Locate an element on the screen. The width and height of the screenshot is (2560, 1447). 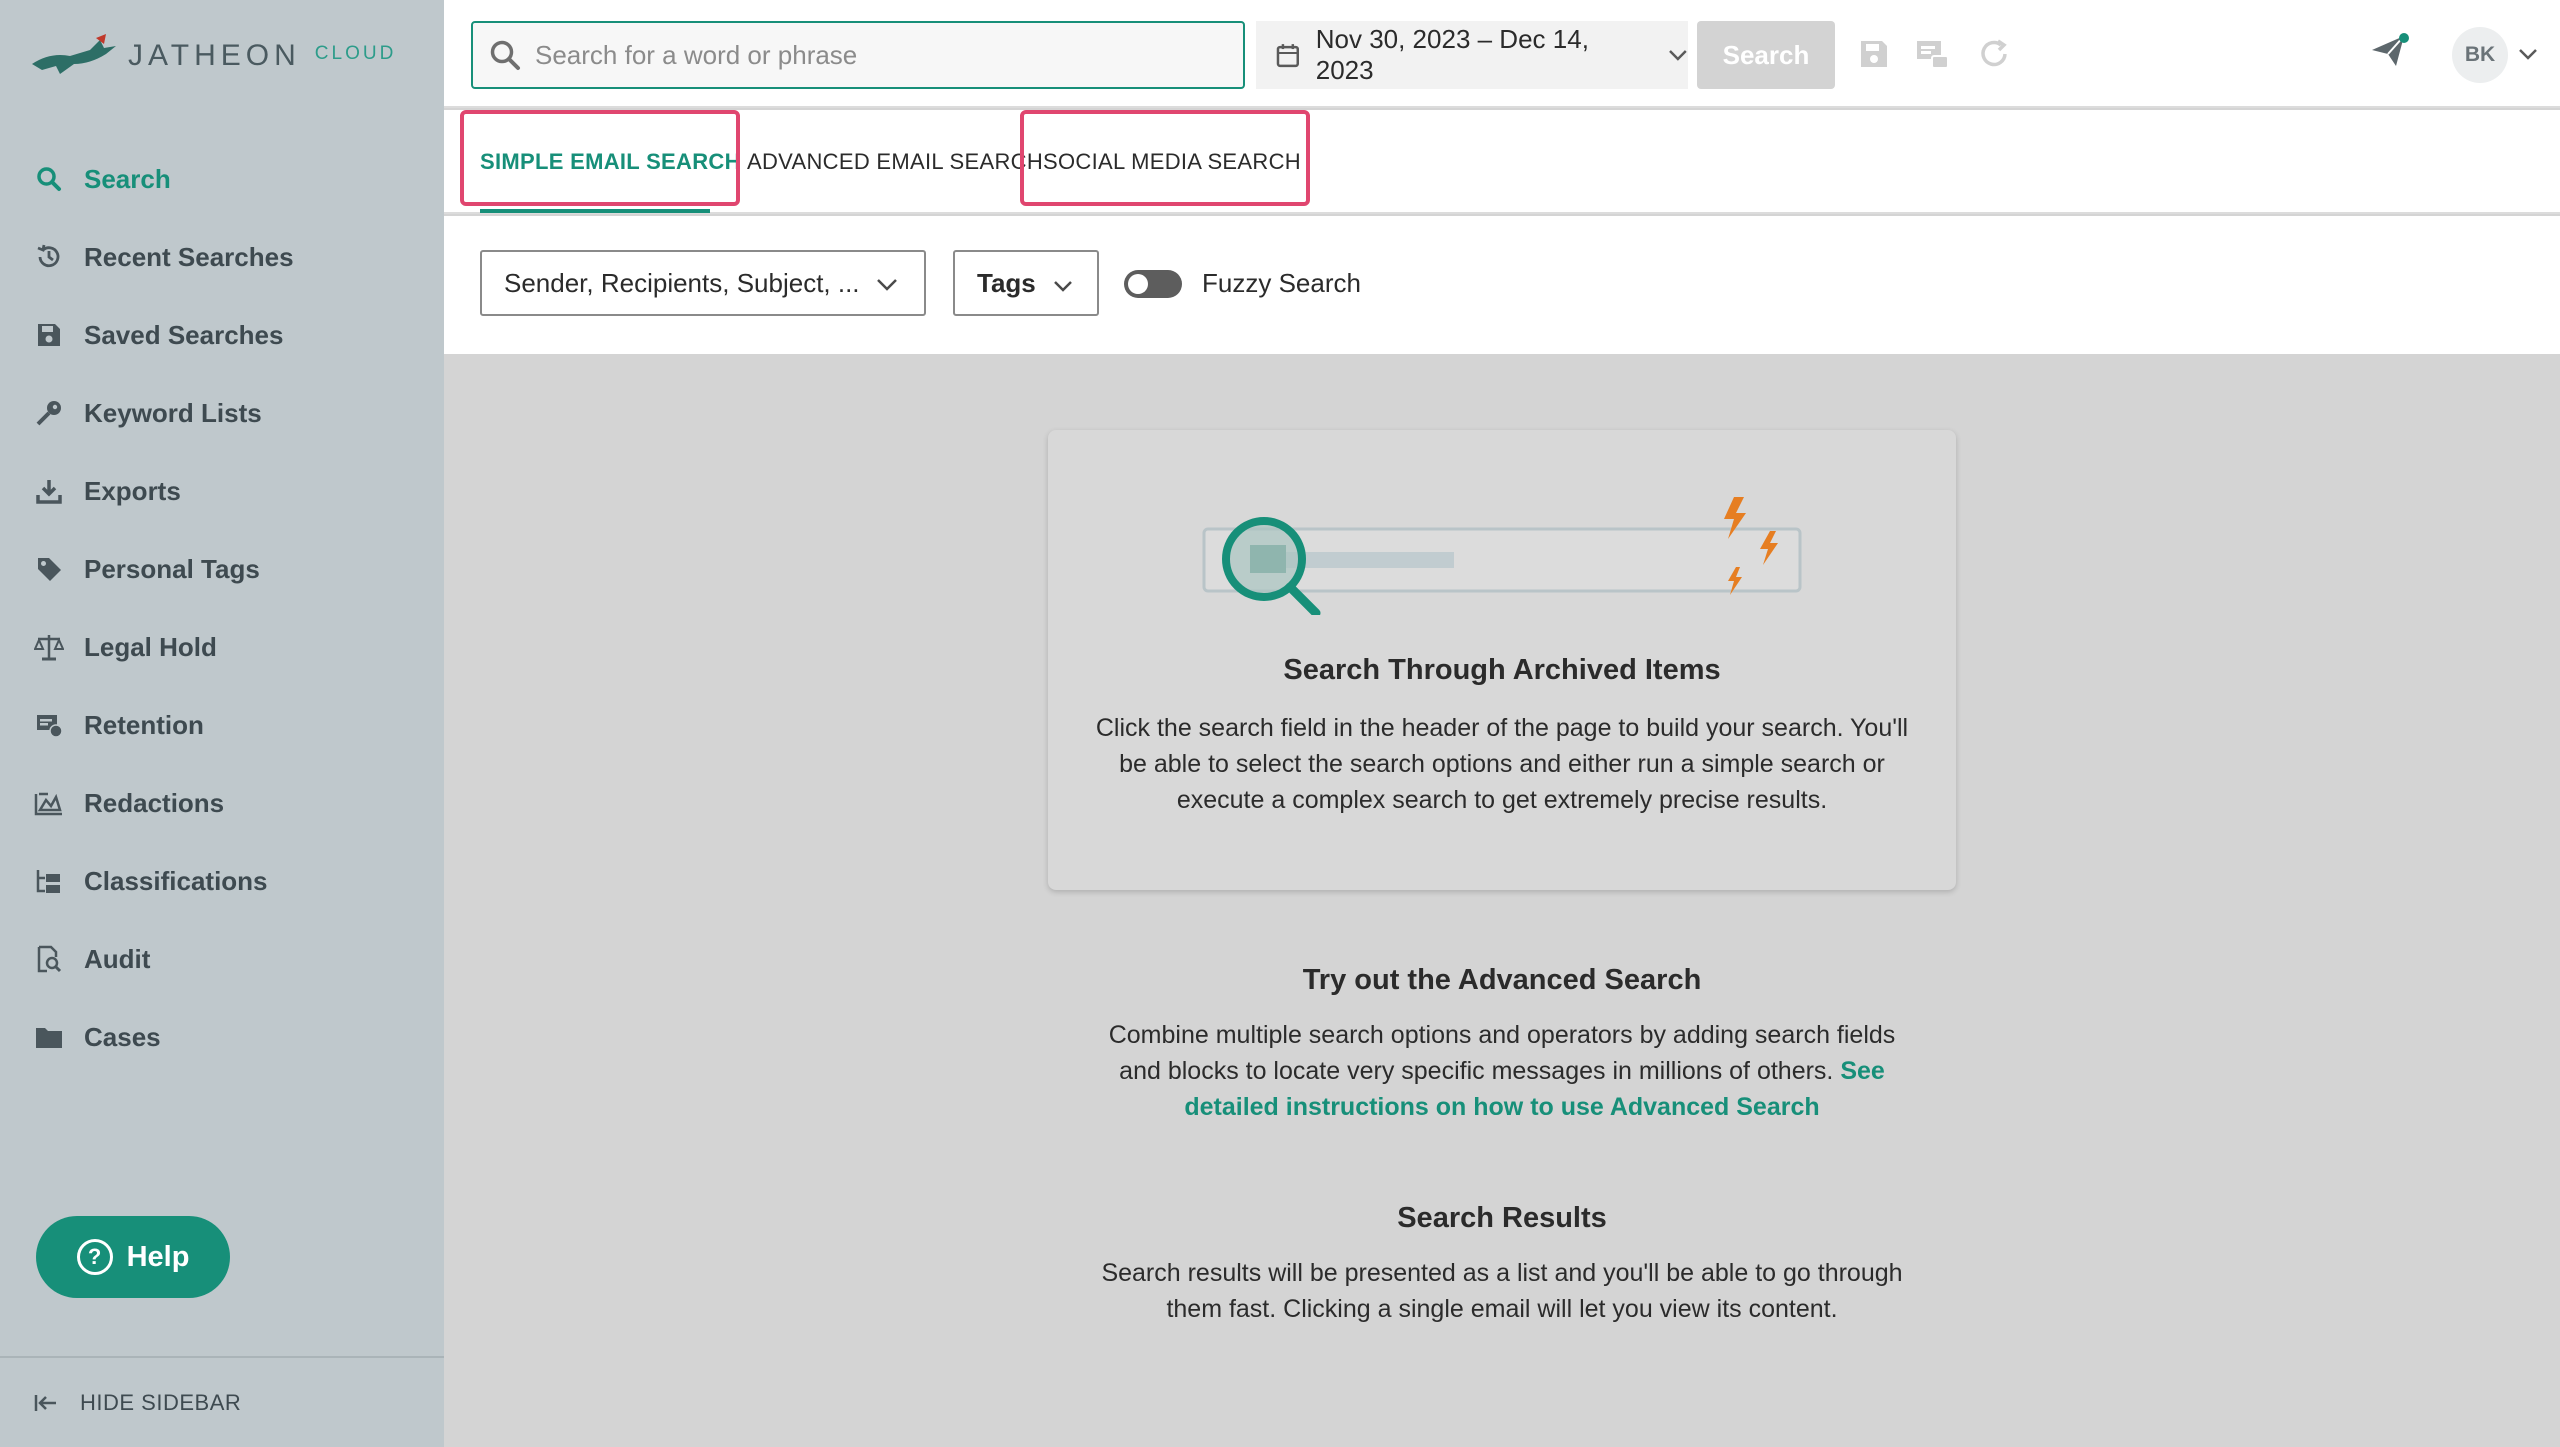
save-search-icon is located at coordinates (1874, 54).